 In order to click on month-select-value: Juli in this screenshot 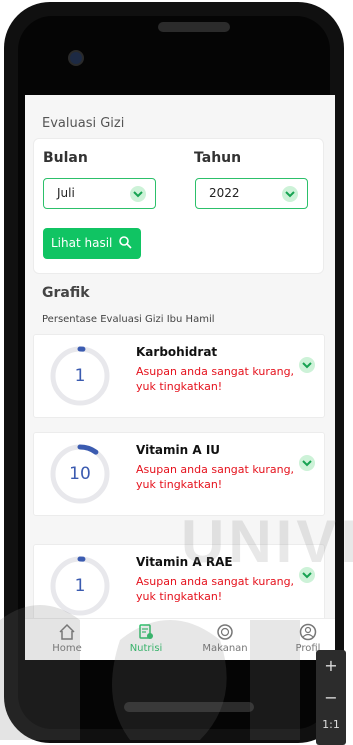, I will do `click(66, 193)`.